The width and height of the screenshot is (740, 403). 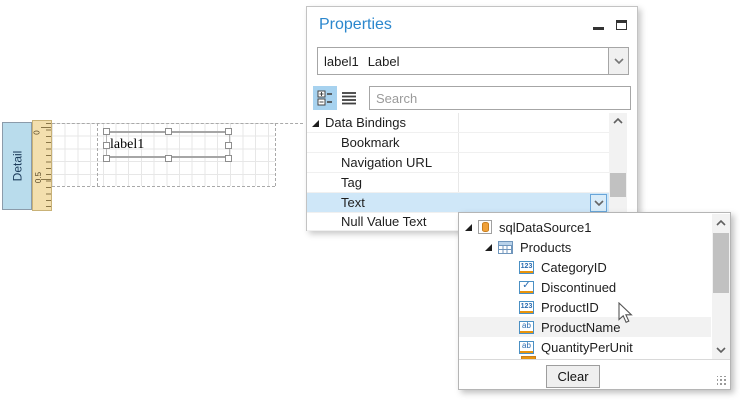 What do you see at coordinates (177, 123) in the screenshot?
I see `page-top-dashed-line` at bounding box center [177, 123].